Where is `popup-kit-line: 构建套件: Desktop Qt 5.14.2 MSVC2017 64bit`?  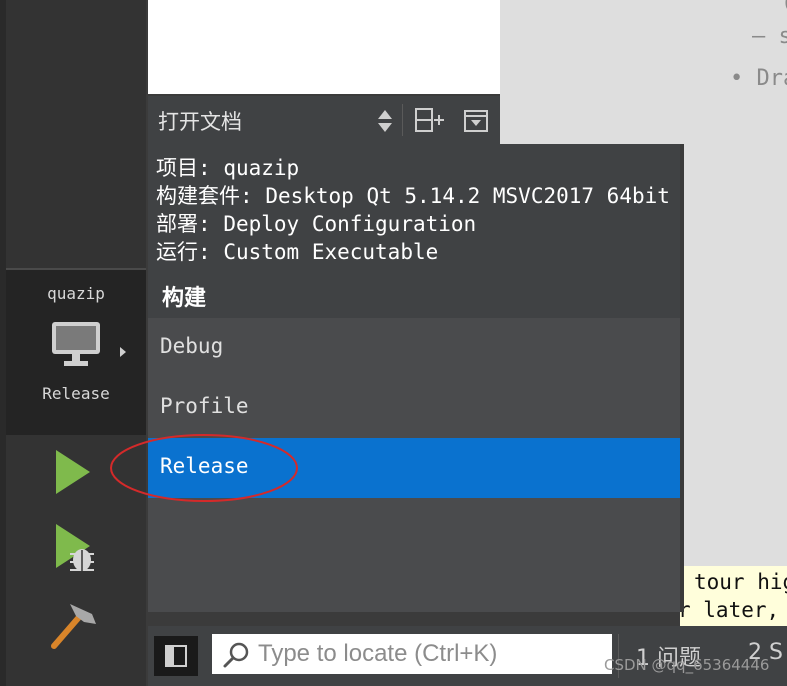
popup-kit-line: 构建套件: Desktop Qt 5.14.2 MSVC2017 64bit is located at coordinates (413, 195).